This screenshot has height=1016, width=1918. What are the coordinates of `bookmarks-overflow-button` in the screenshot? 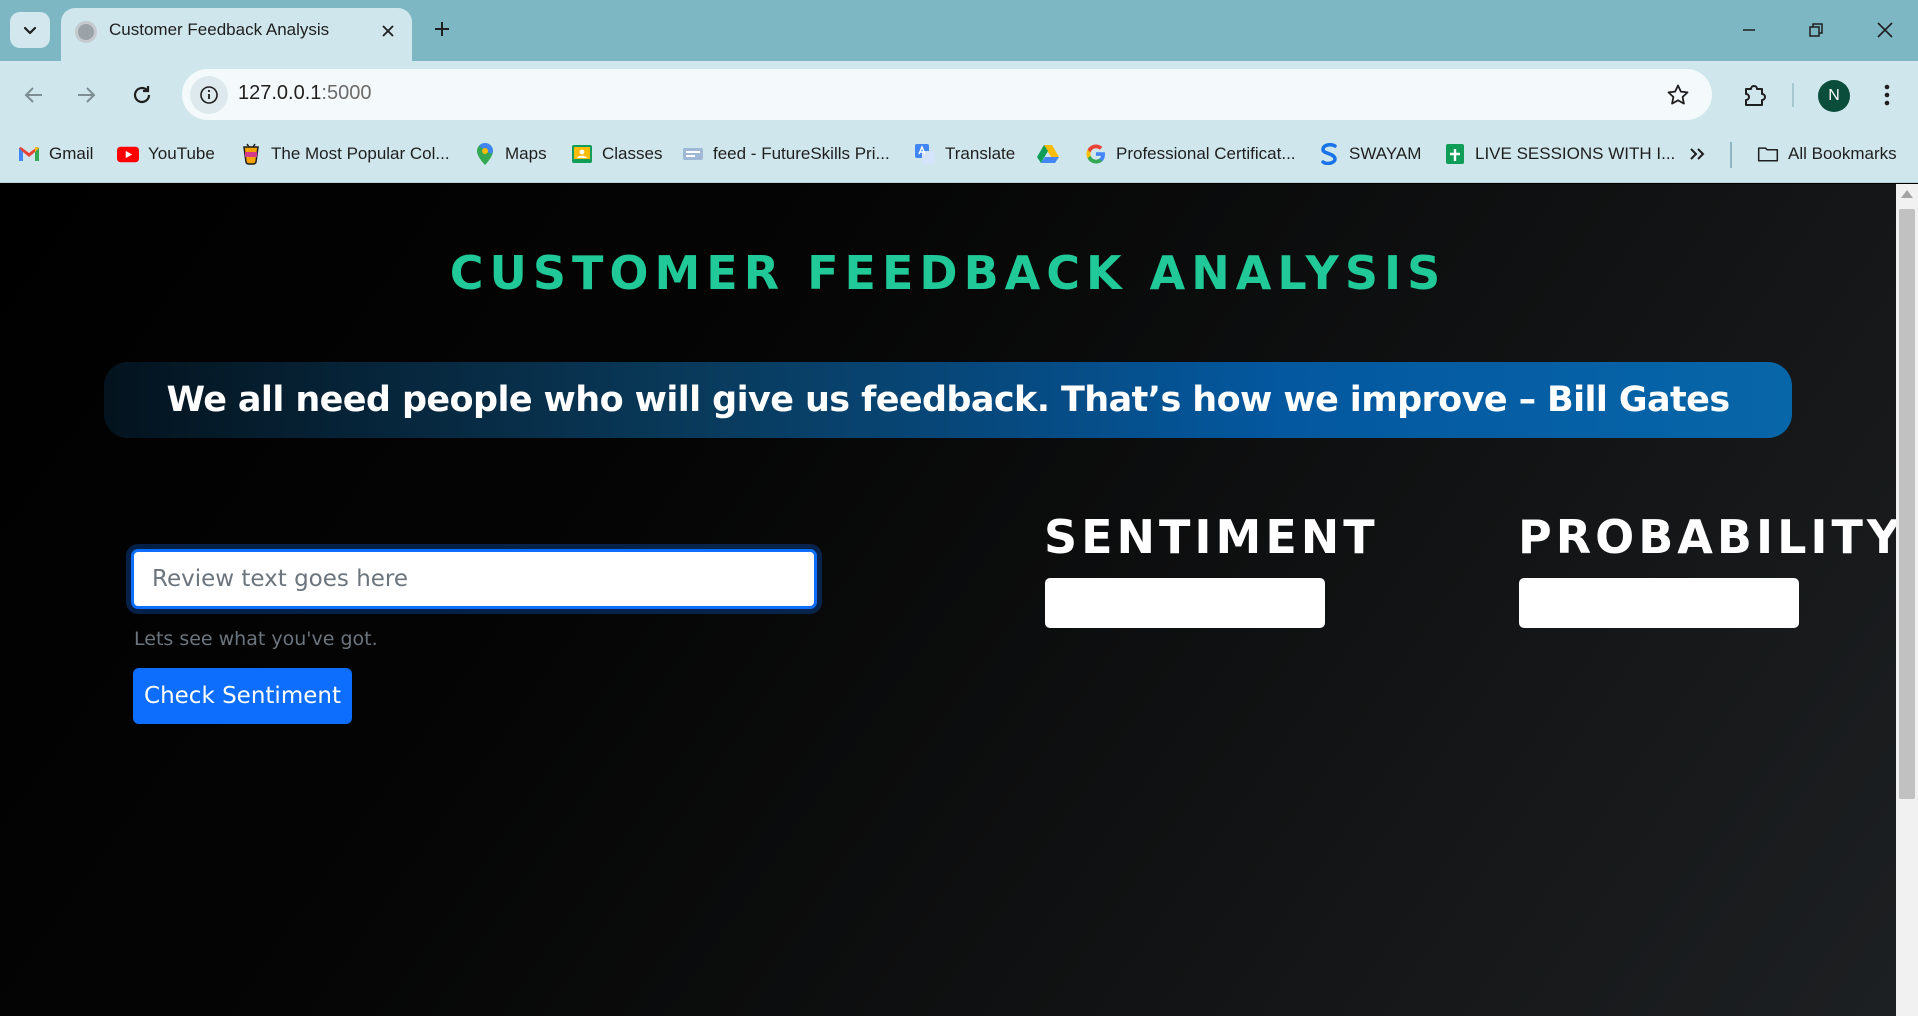 It's located at (1697, 154).